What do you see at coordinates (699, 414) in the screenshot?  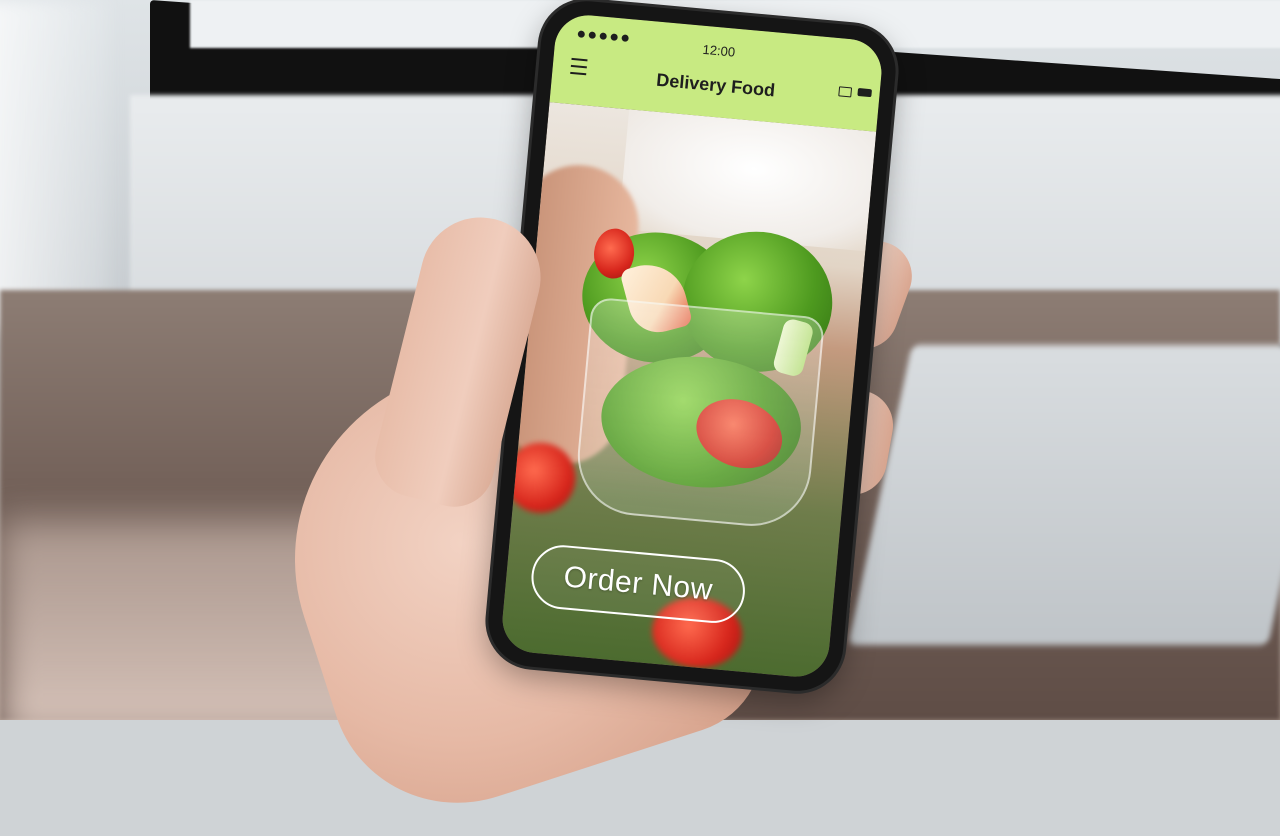 I see `glass-bowl` at bounding box center [699, 414].